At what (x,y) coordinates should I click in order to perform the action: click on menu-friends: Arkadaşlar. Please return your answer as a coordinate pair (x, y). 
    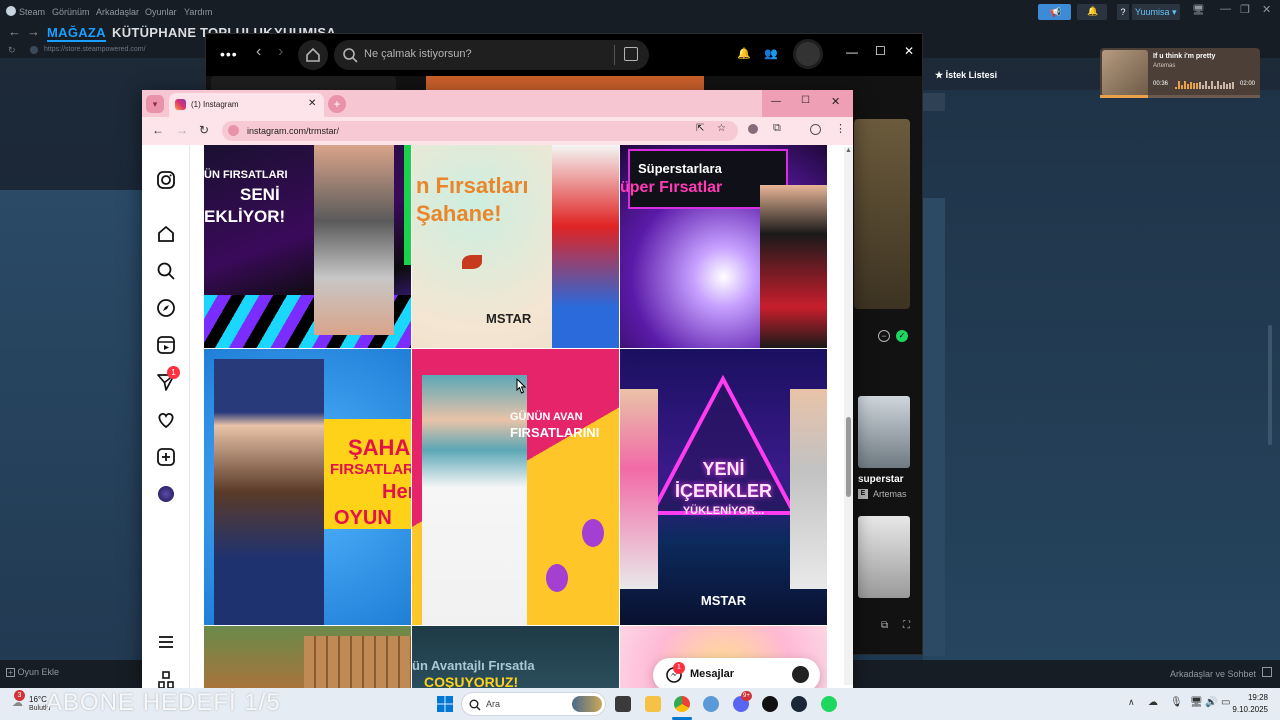
    Looking at the image, I should click on (117, 12).